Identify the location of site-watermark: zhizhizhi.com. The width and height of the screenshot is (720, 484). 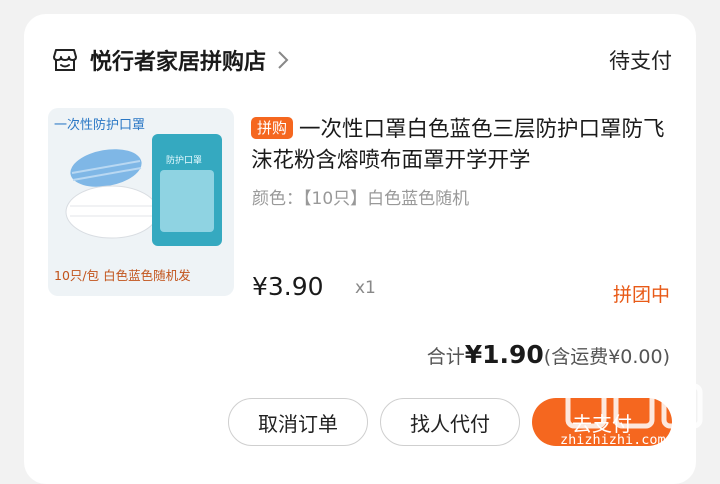
(635, 422).